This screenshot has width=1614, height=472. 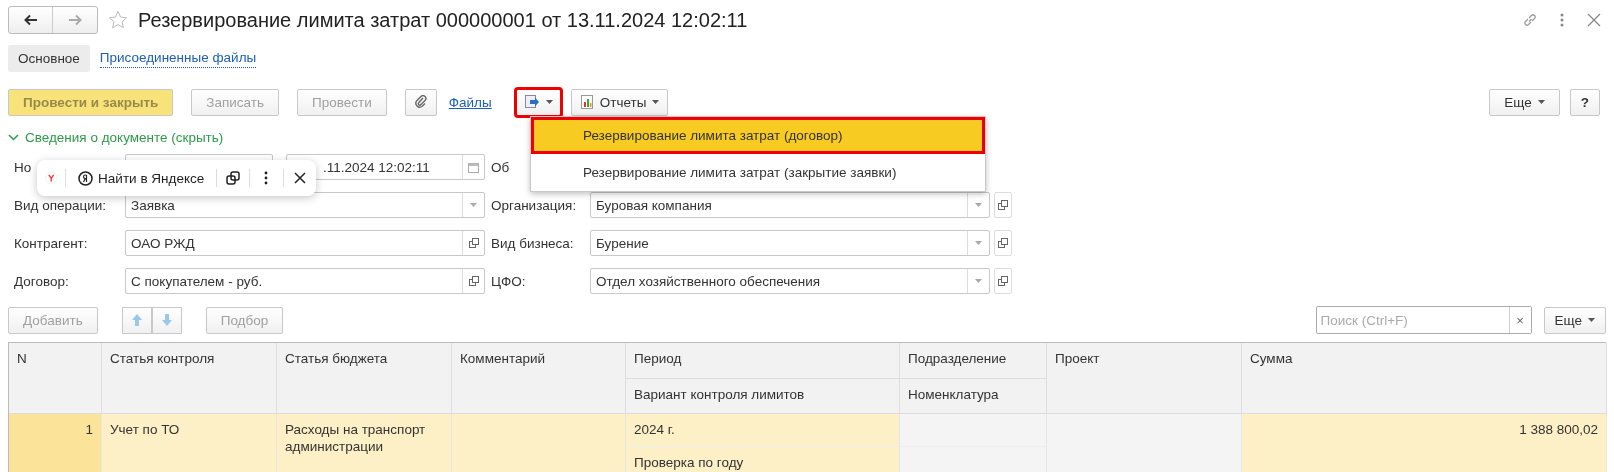 I want to click on document-arrow-icon, so click(x=531, y=102).